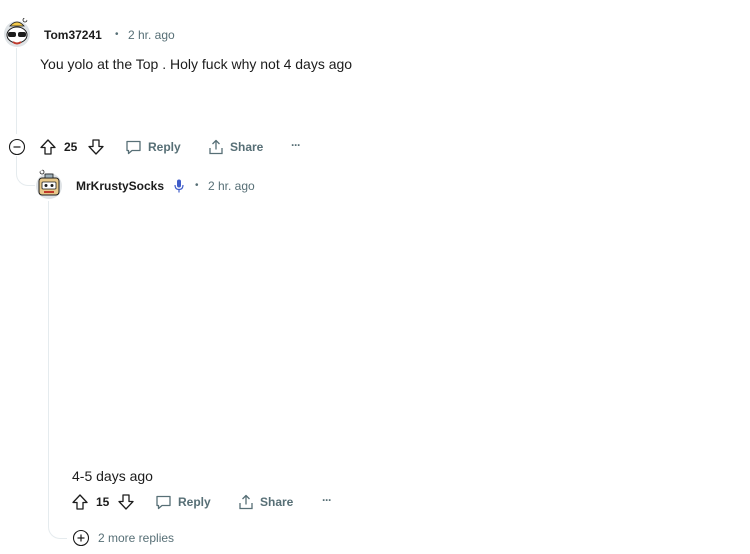  I want to click on collapse-icon, so click(17, 147).